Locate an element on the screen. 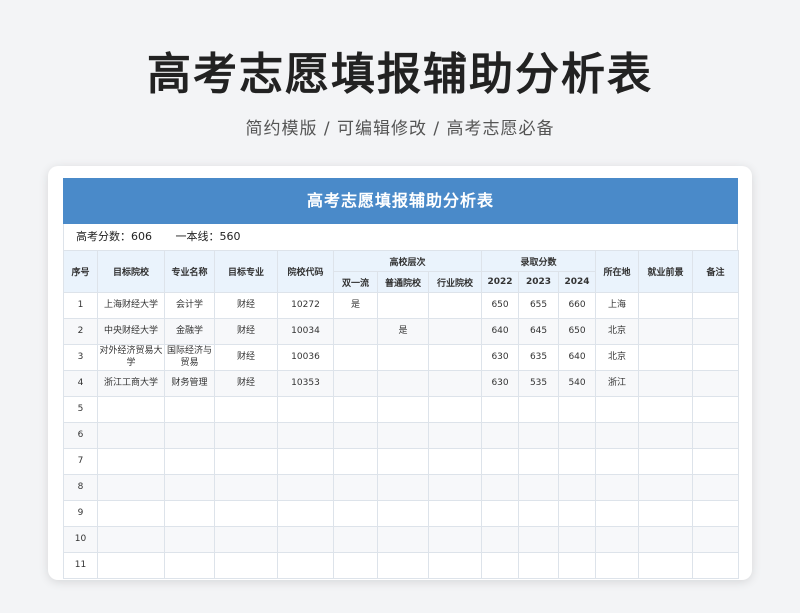 The image size is (800, 613). cell-index: 8 is located at coordinates (80, 487).